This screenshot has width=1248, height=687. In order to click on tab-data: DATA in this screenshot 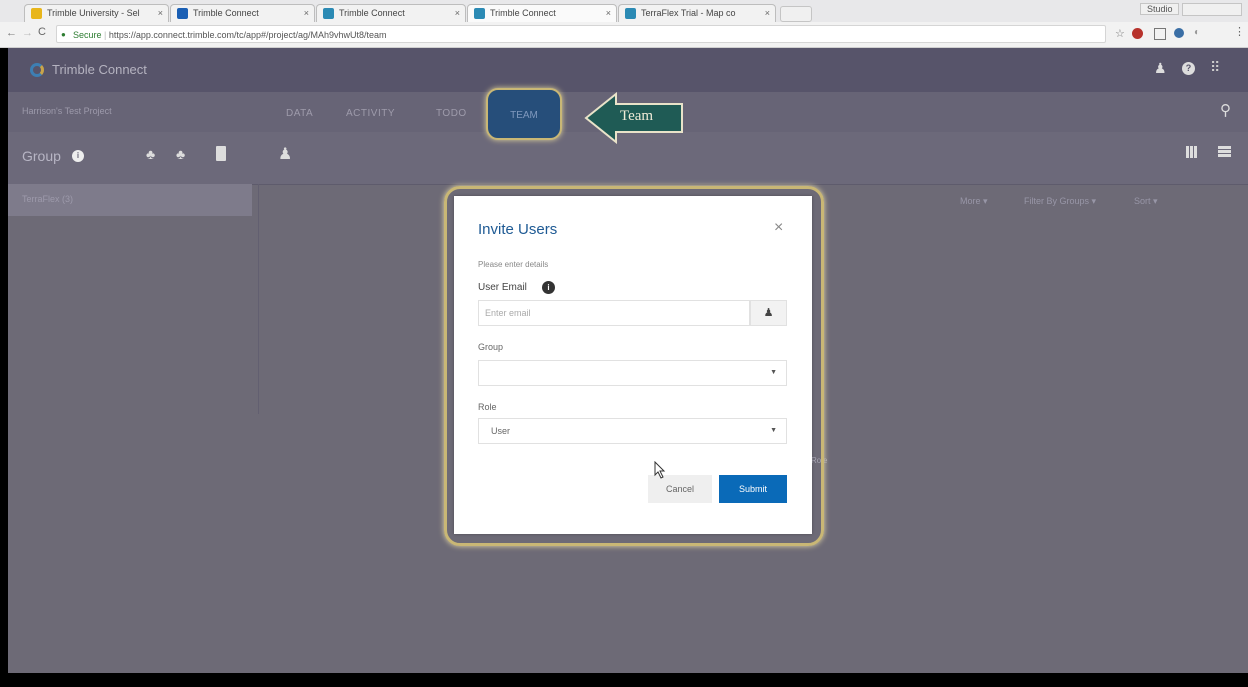, I will do `click(299, 113)`.